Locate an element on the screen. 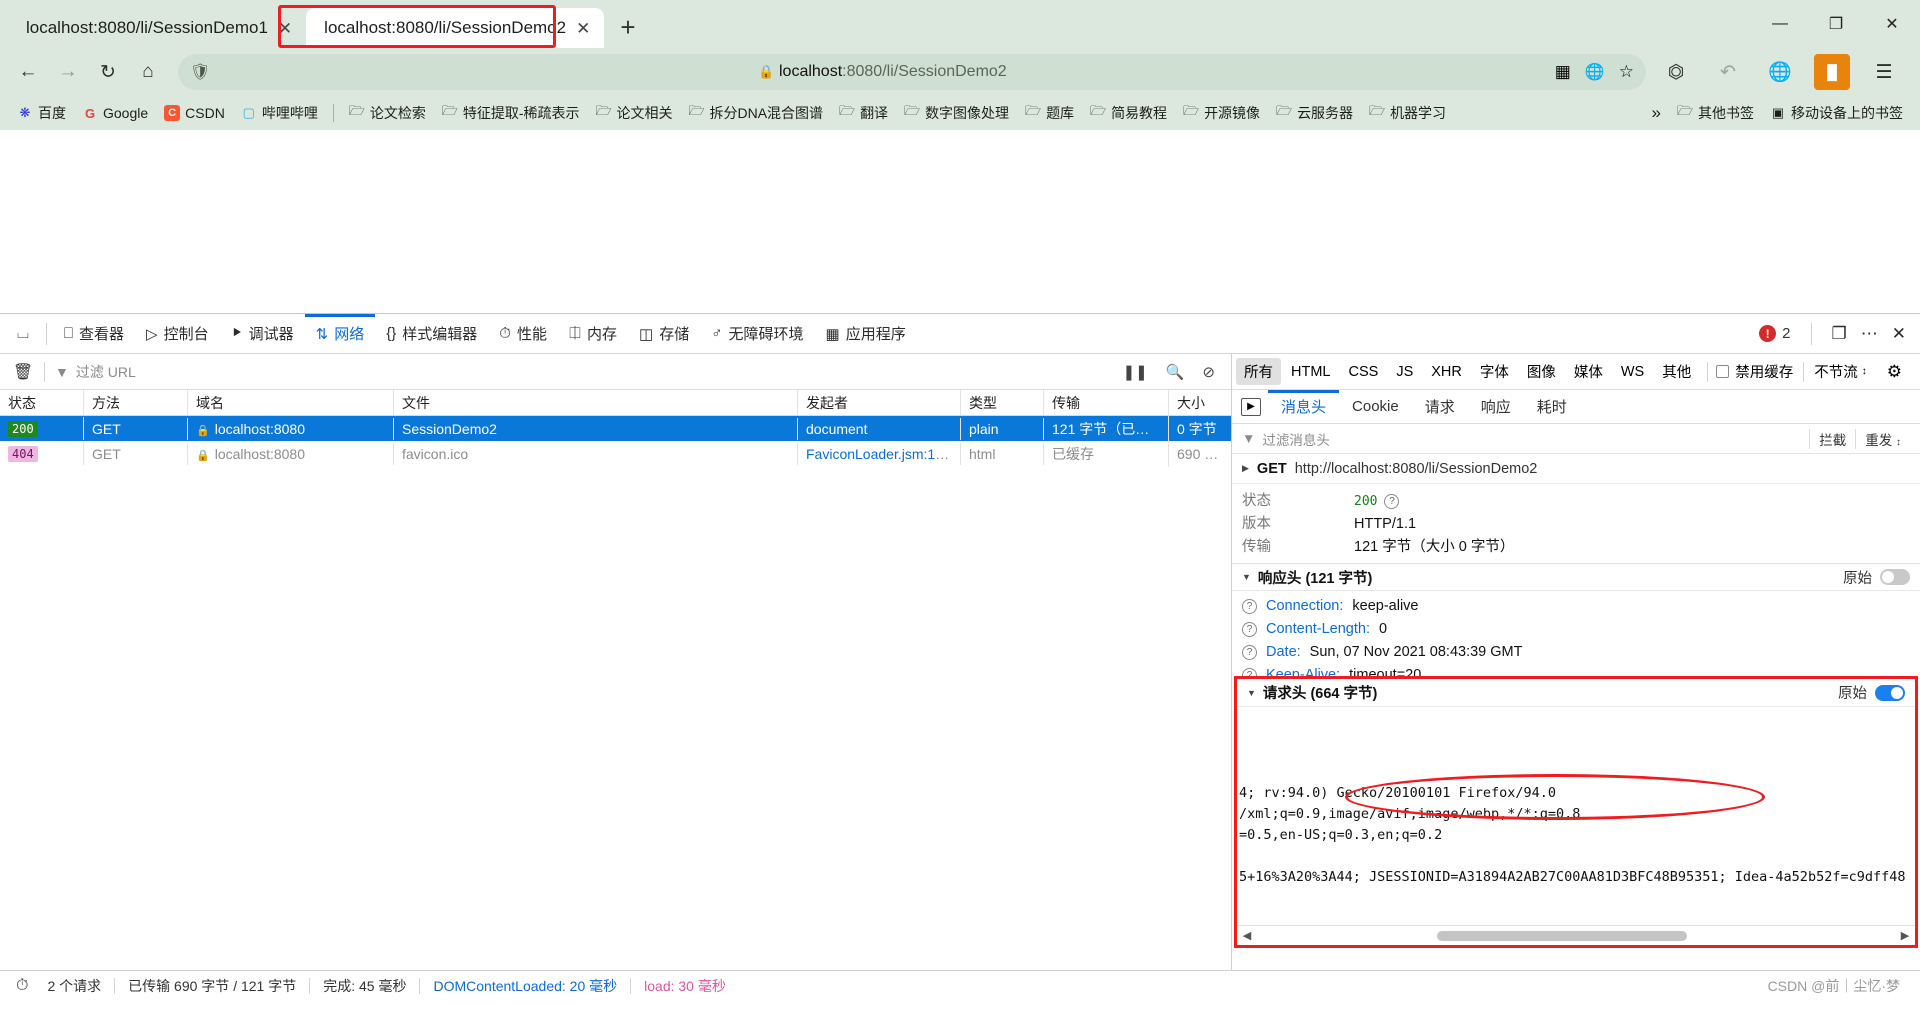 This screenshot has width=1920, height=1030. tab-style-editor: {} 样式编辑器 is located at coordinates (431, 334).